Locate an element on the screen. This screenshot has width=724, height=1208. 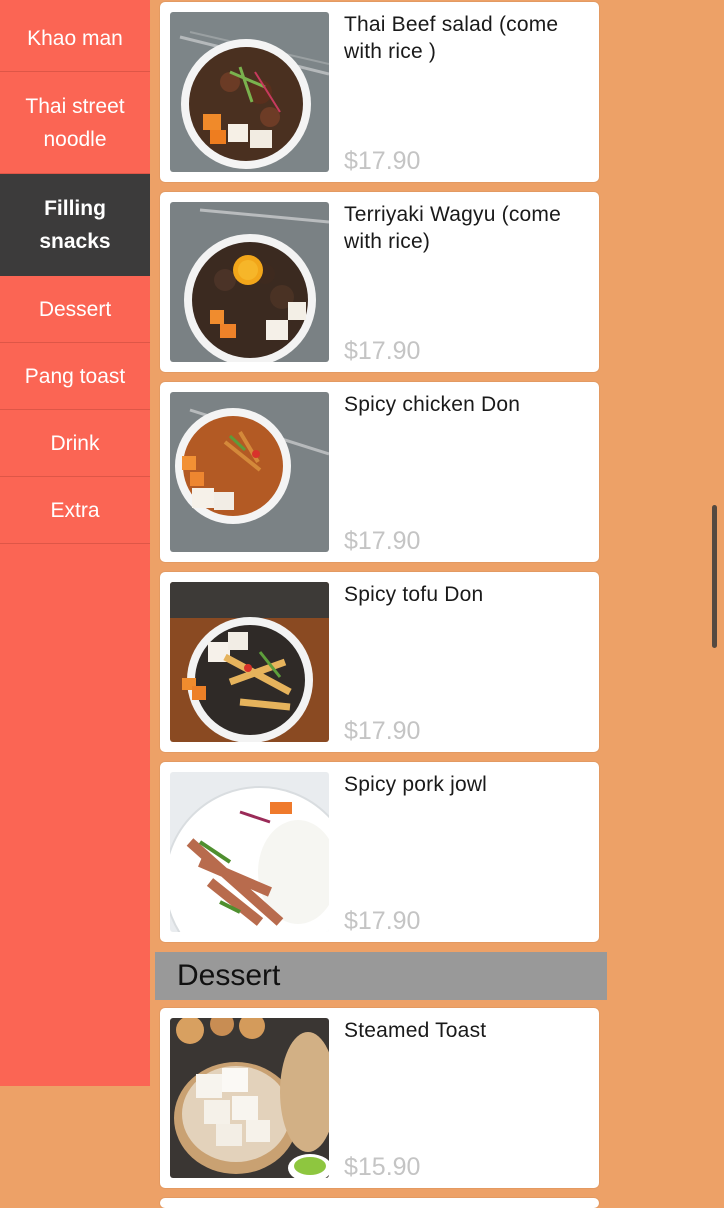
menu-item-card: Steamed Toast $15.90 is located at coordinates (379, 1098).